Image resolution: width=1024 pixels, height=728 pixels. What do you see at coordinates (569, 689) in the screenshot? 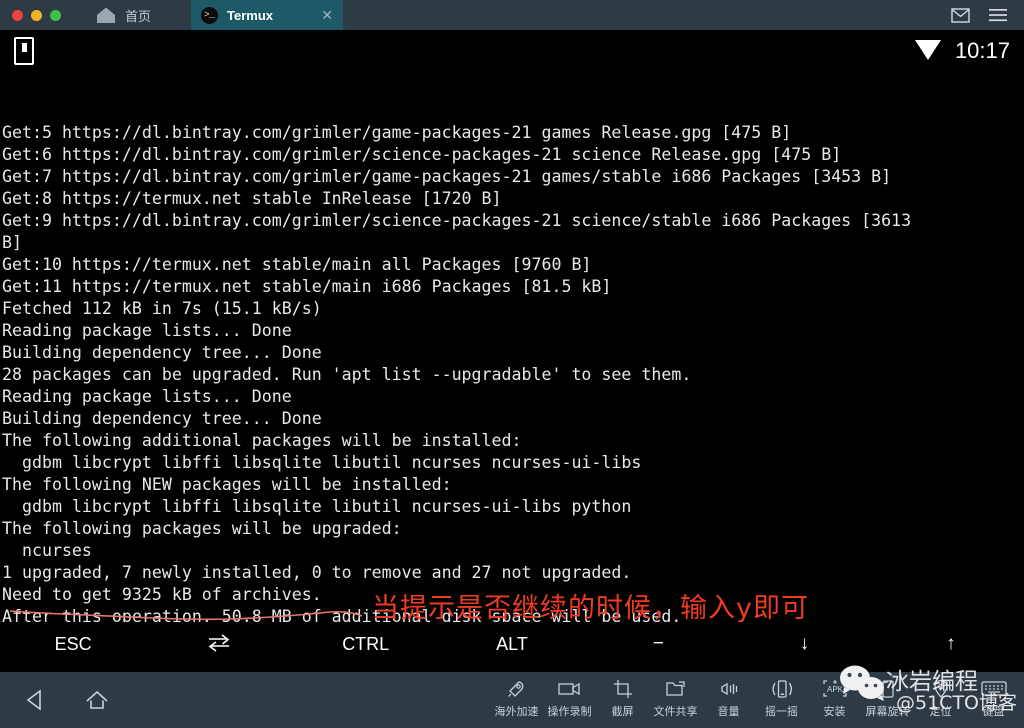
I see `video-camera-icon` at bounding box center [569, 689].